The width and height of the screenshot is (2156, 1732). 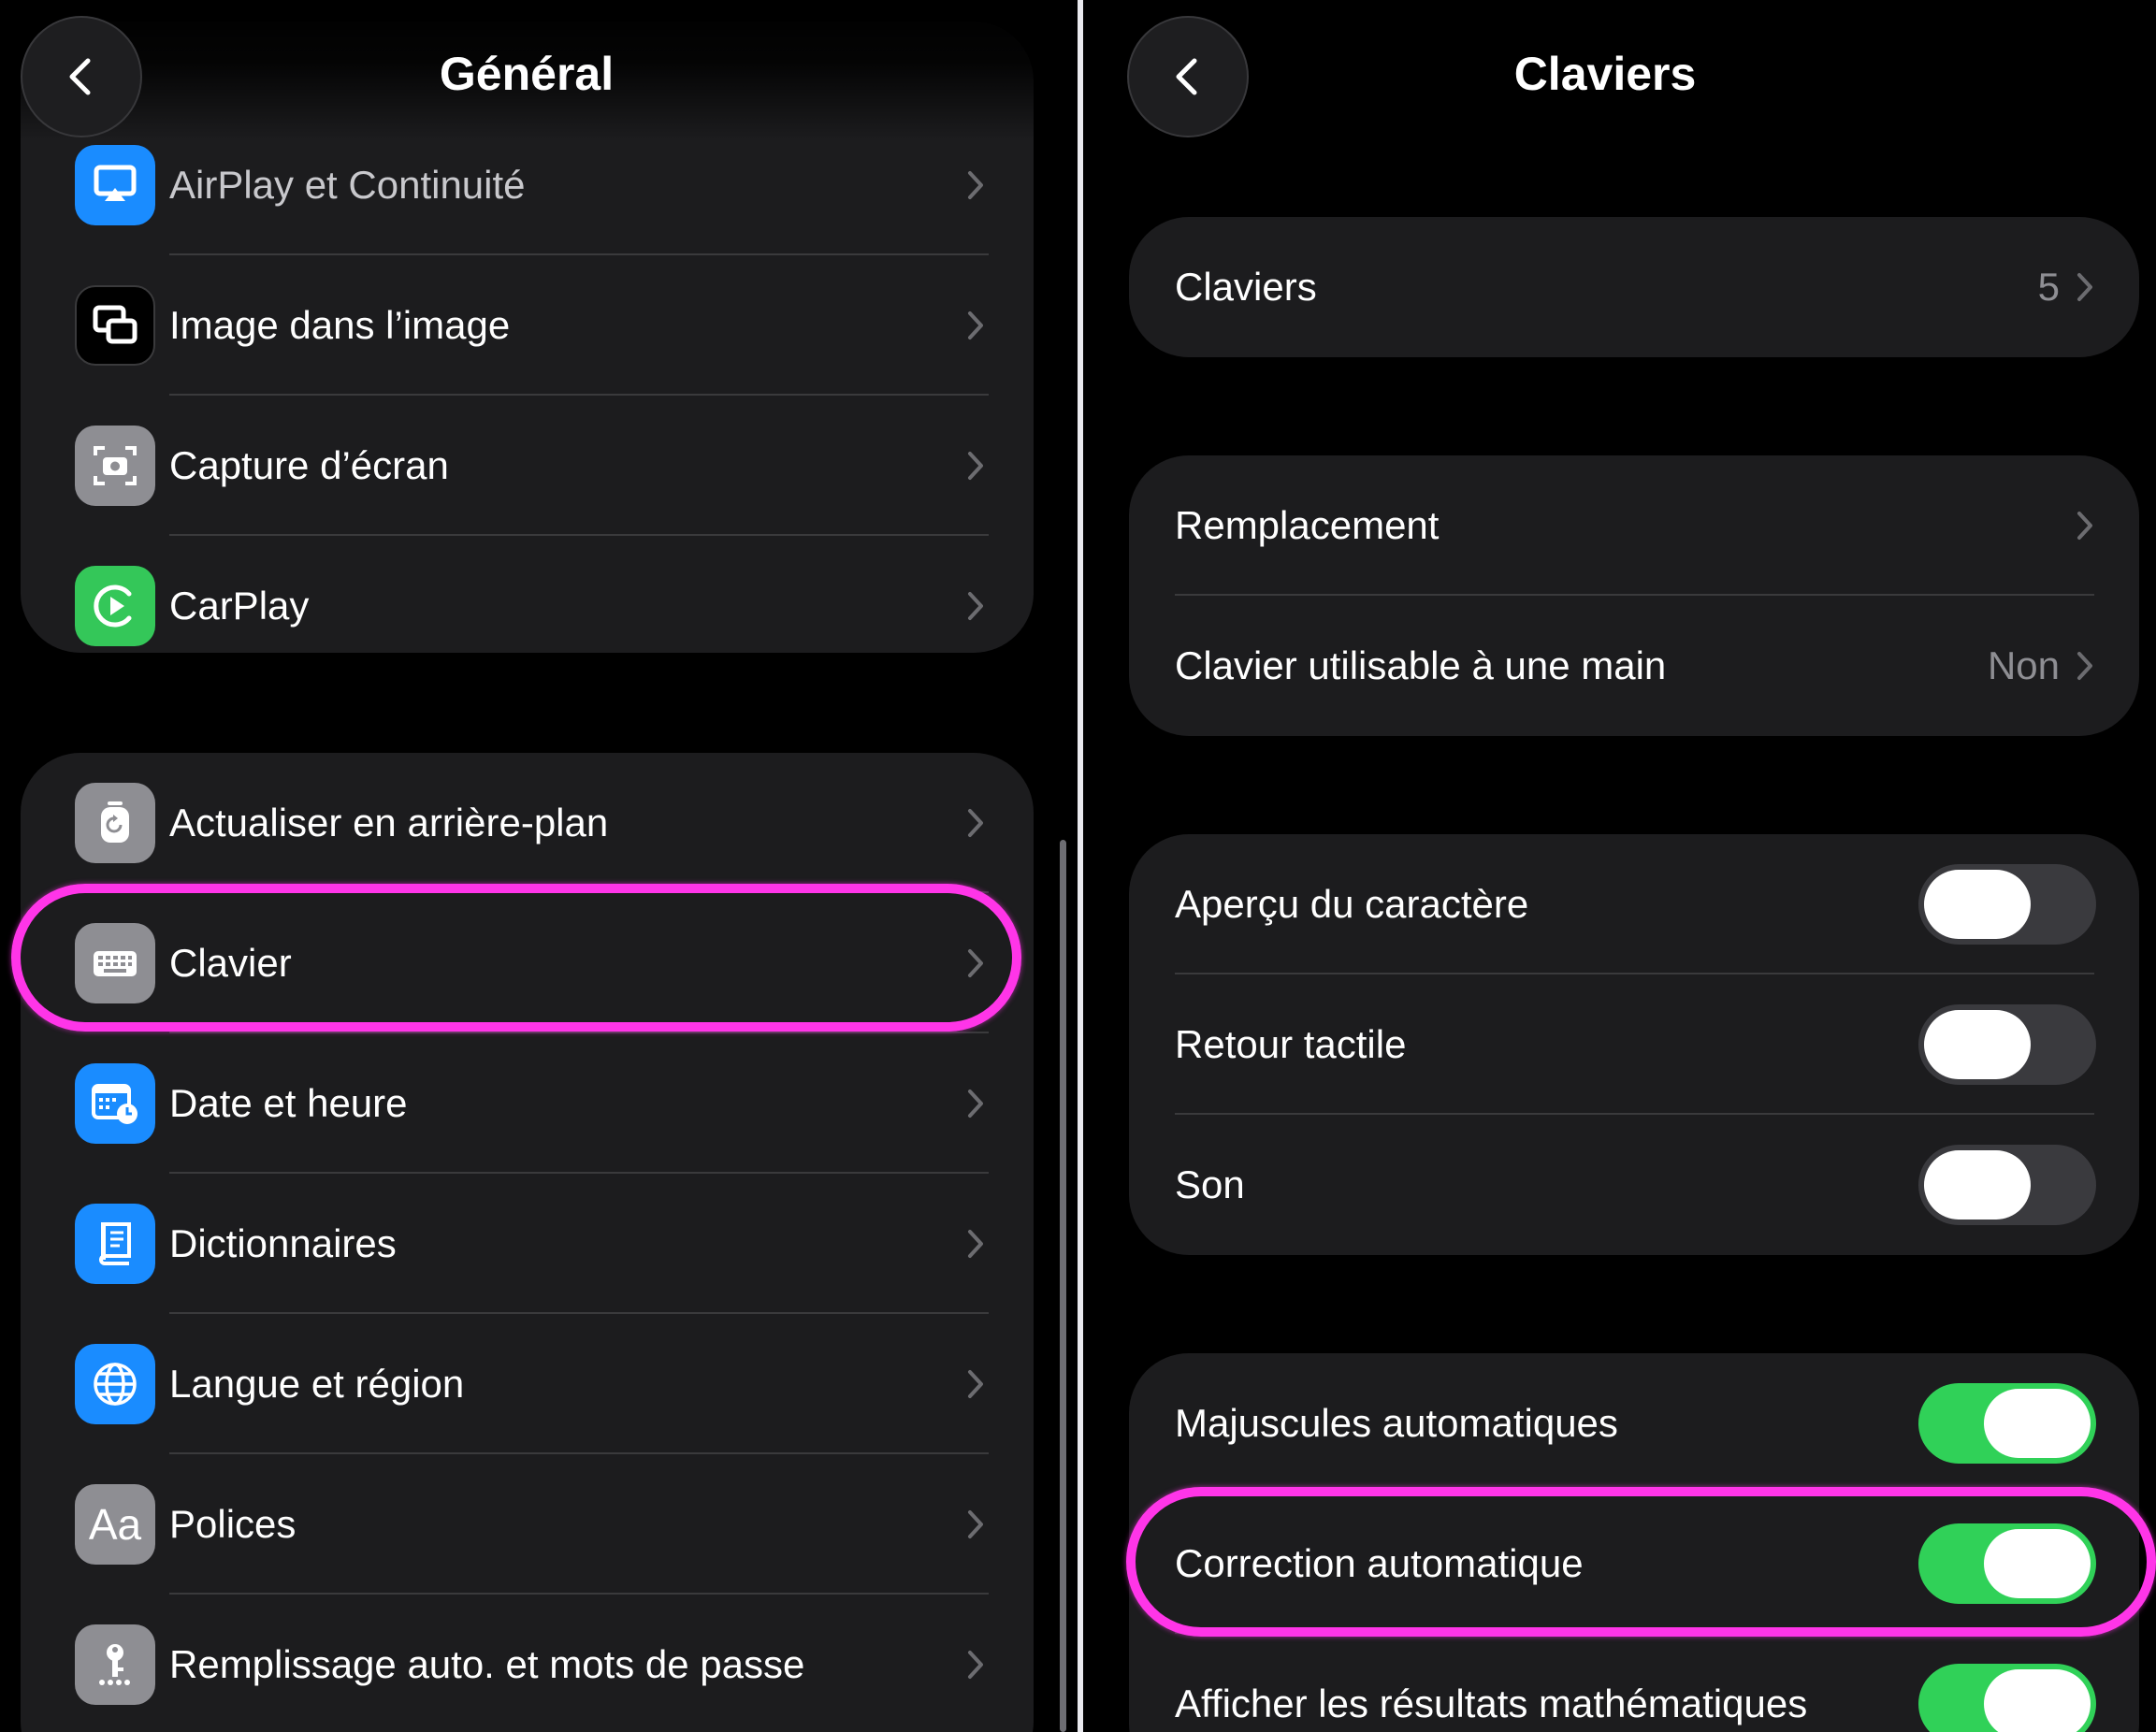 What do you see at coordinates (1246, 287) in the screenshot?
I see `settings-row-label: Claviers` at bounding box center [1246, 287].